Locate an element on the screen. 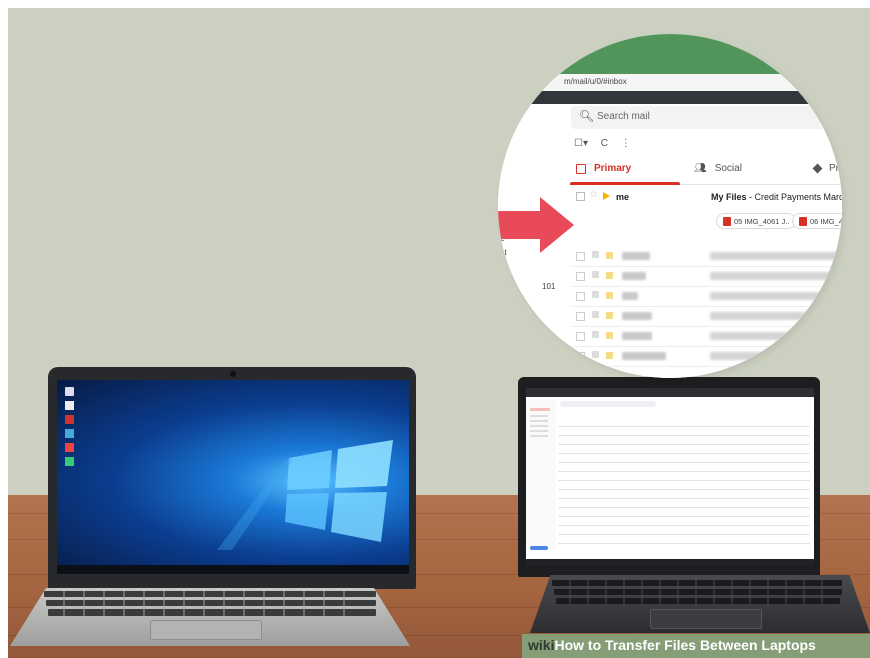  browser-tab-bar is located at coordinates (670, 392).